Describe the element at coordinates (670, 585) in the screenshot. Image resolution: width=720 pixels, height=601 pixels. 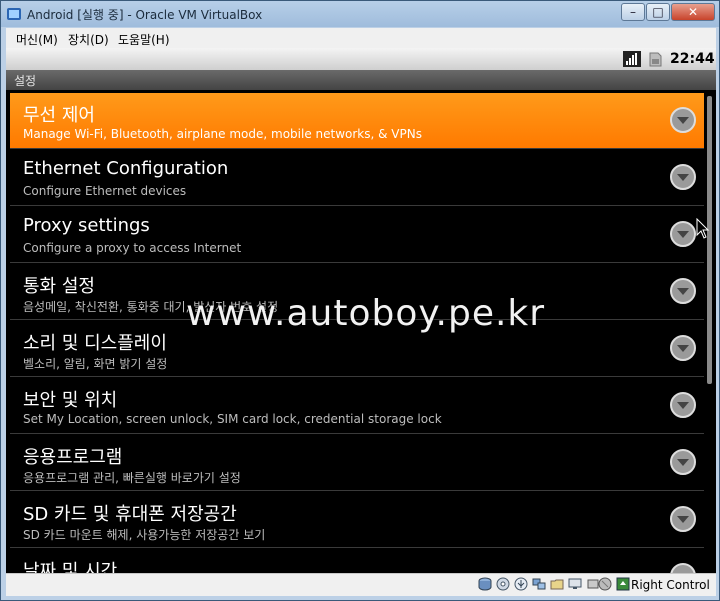
I see `host-key-label: Right Control` at that location.